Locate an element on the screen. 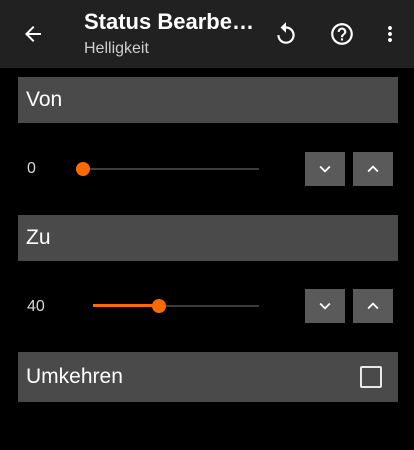 This screenshot has height=450, width=414. to-decrease-button is located at coordinates (325, 306).